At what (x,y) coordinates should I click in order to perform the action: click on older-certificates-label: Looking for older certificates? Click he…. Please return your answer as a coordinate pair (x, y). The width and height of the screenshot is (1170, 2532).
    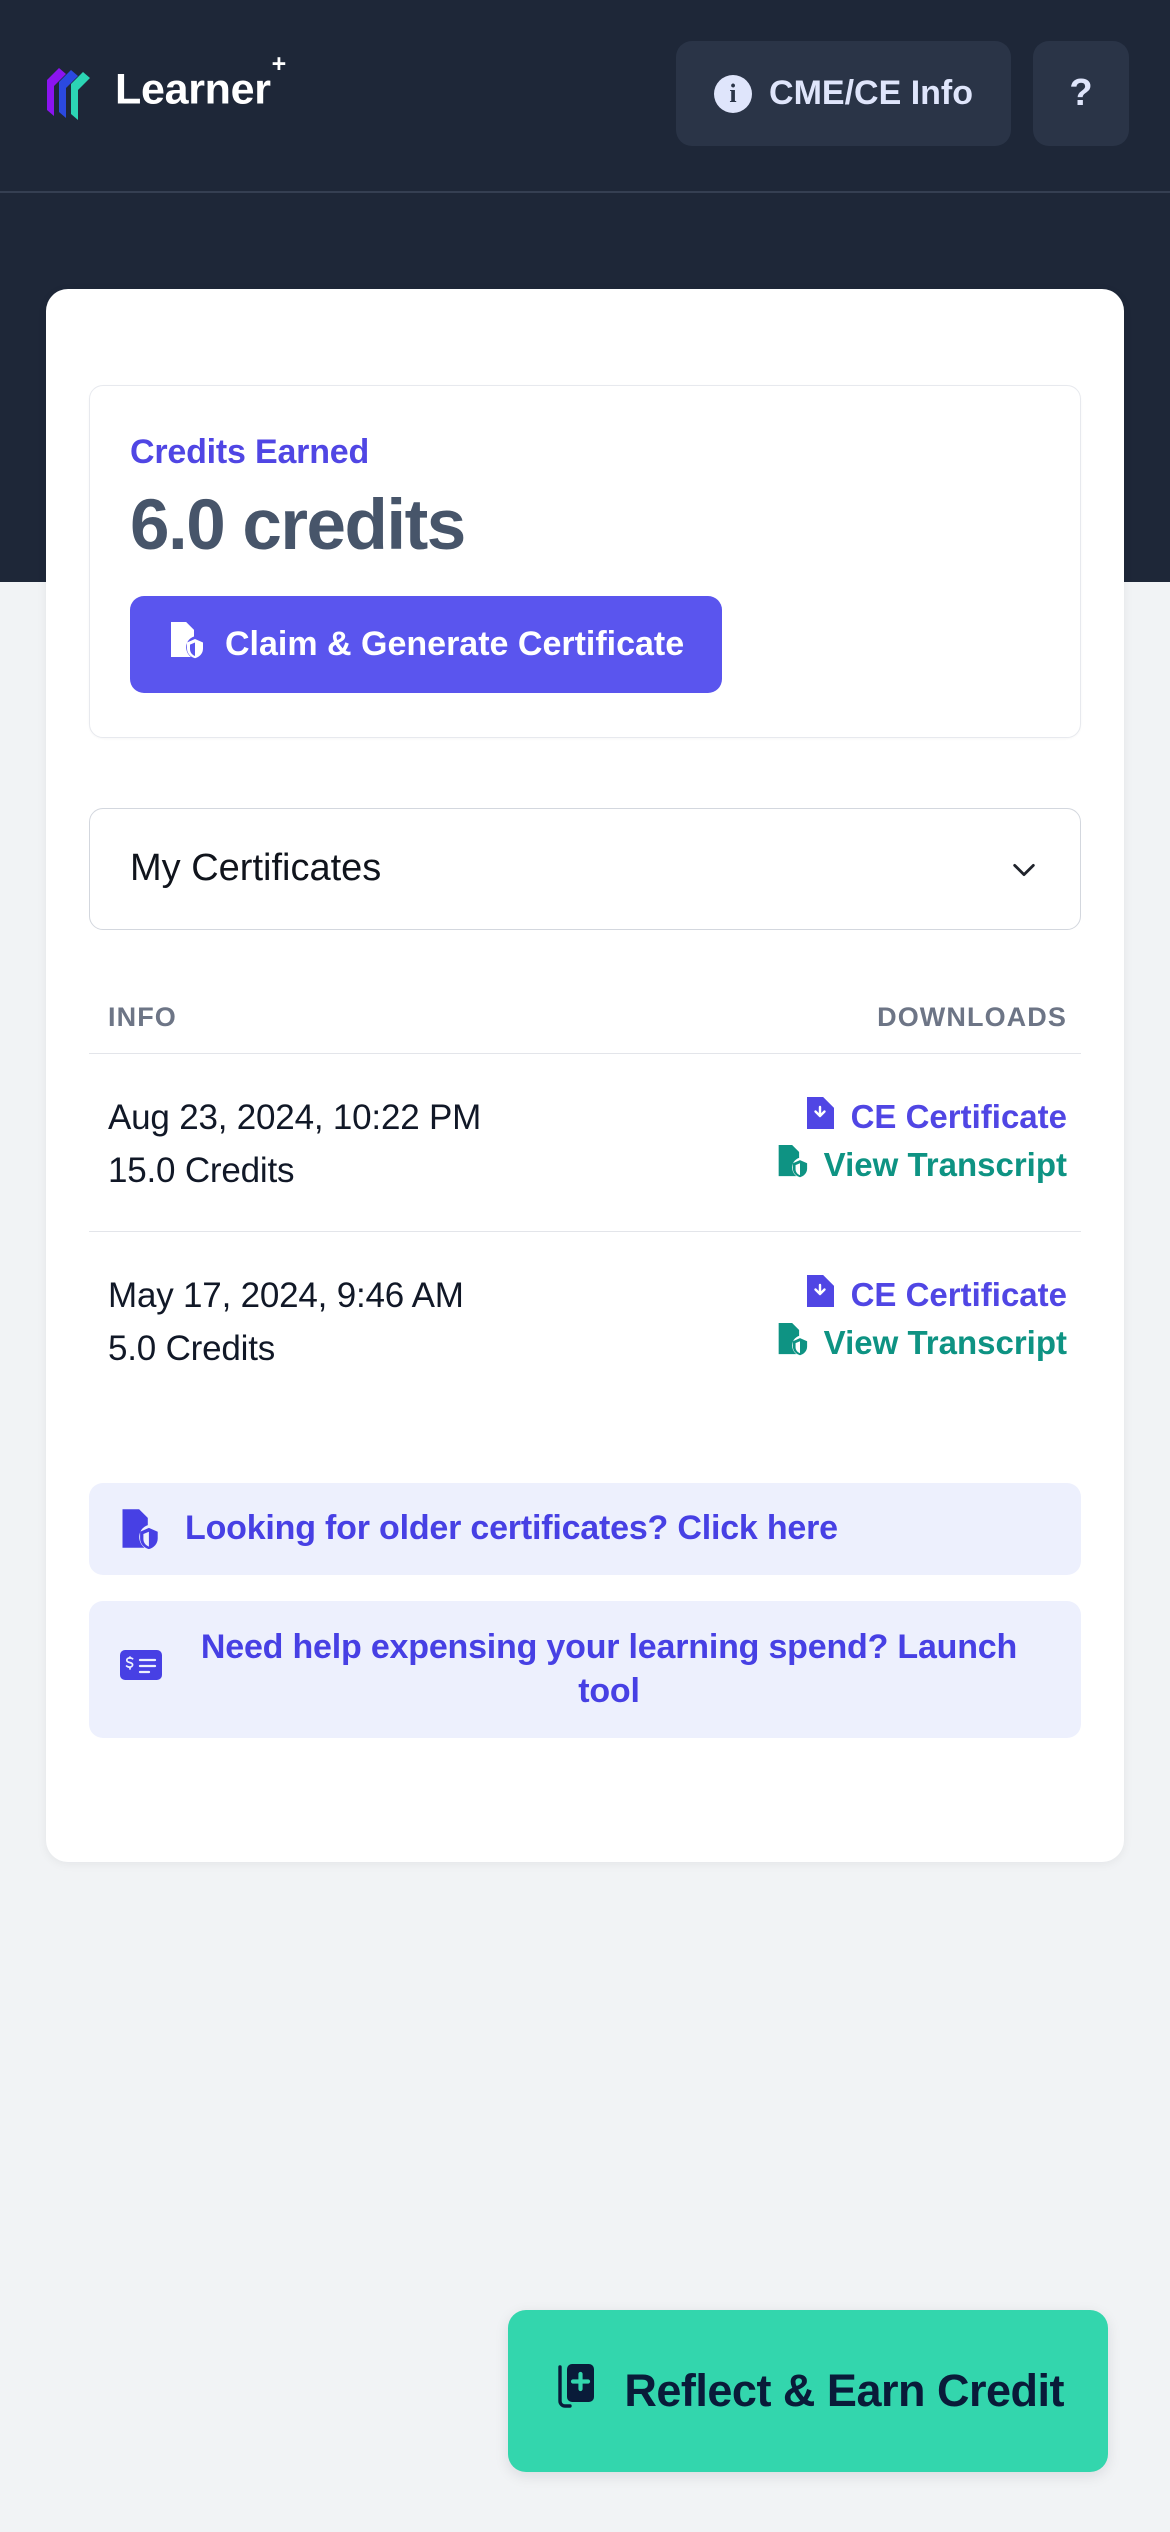
    Looking at the image, I should click on (511, 1528).